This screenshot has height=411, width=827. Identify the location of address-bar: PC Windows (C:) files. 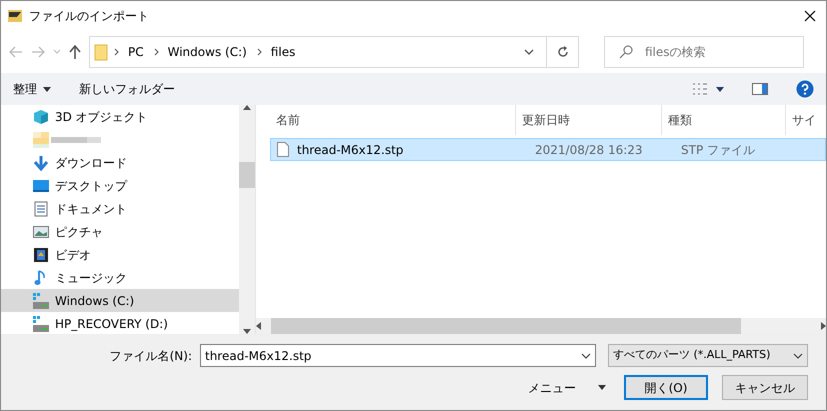
(334, 52).